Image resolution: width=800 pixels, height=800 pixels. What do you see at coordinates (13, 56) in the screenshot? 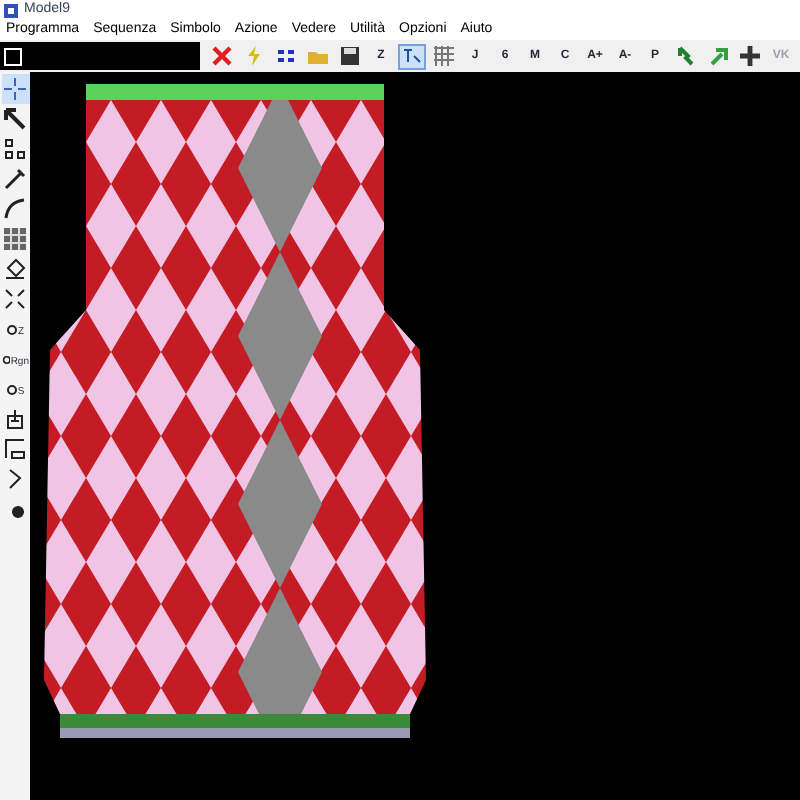
I see `color-swatch` at bounding box center [13, 56].